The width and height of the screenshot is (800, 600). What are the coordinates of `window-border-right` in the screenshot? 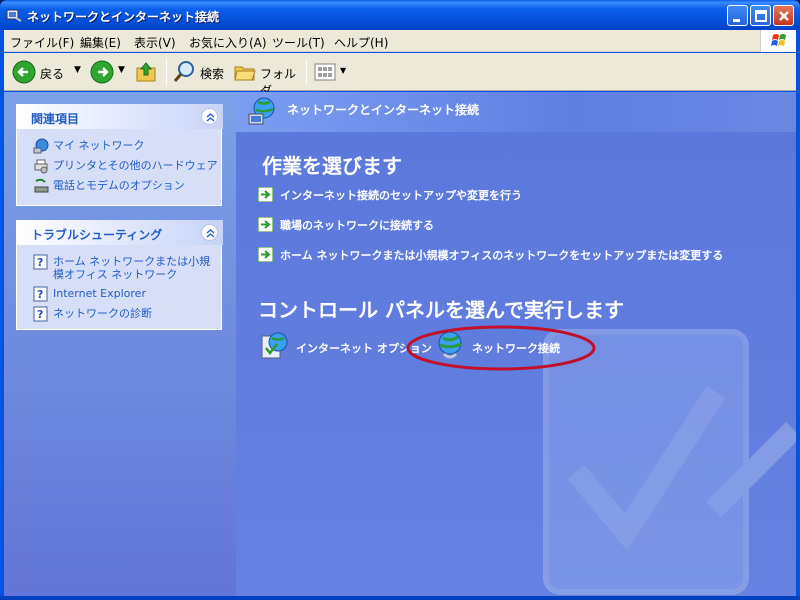 It's located at (798, 315).